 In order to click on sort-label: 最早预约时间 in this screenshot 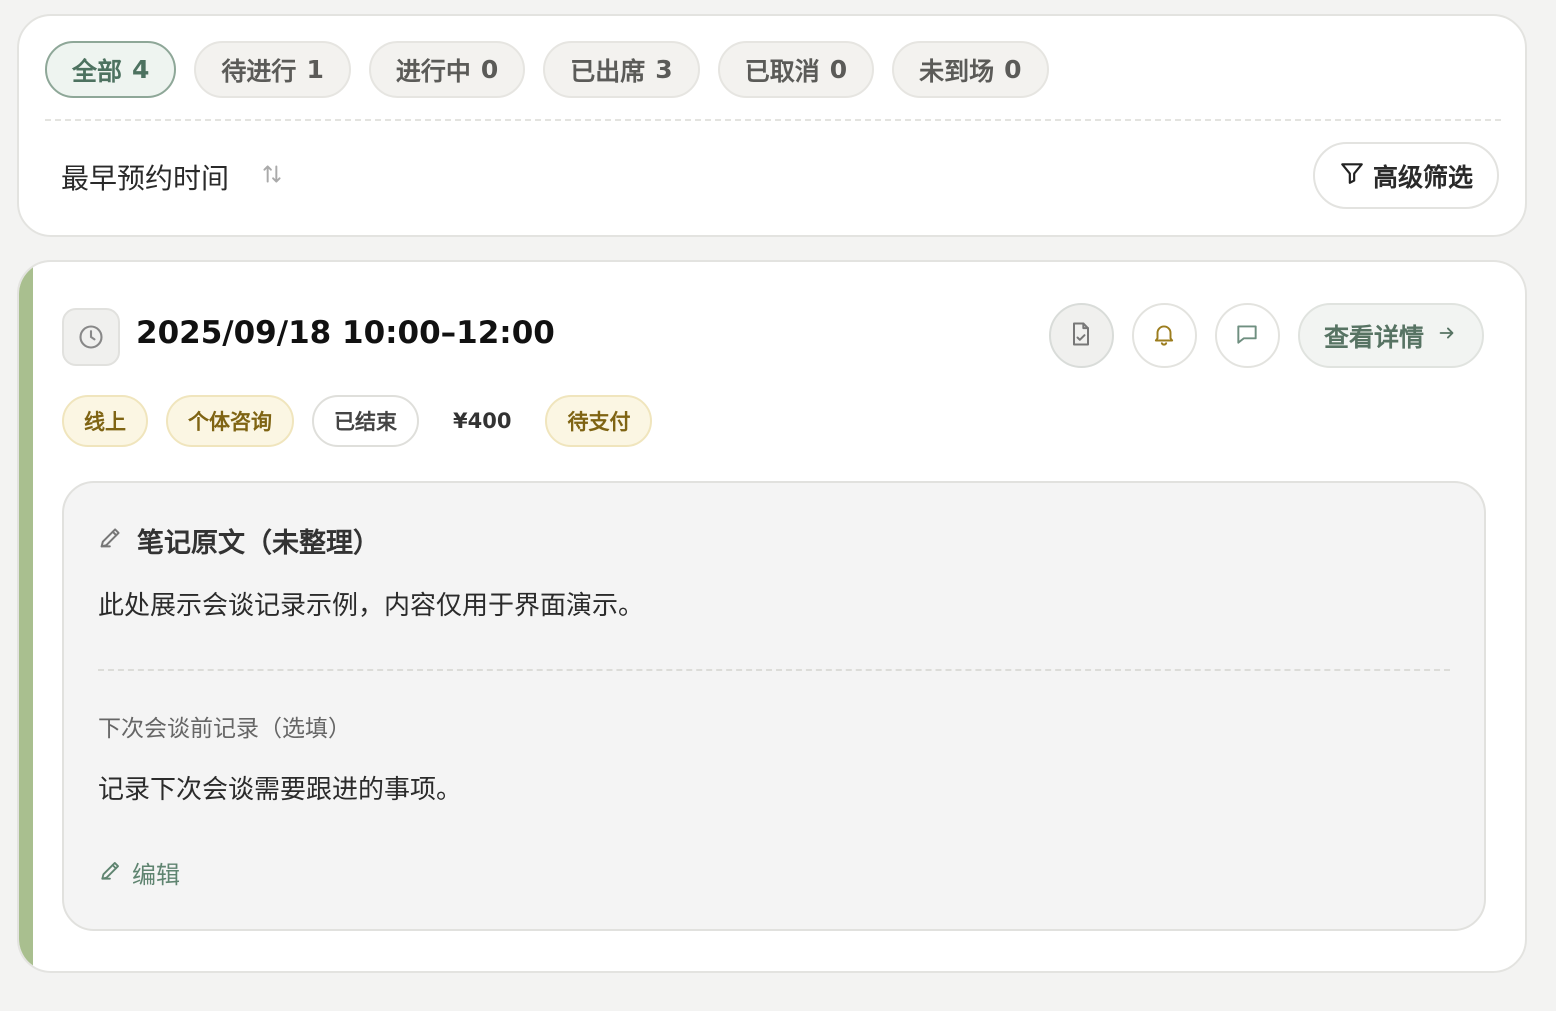, I will do `click(145, 178)`.